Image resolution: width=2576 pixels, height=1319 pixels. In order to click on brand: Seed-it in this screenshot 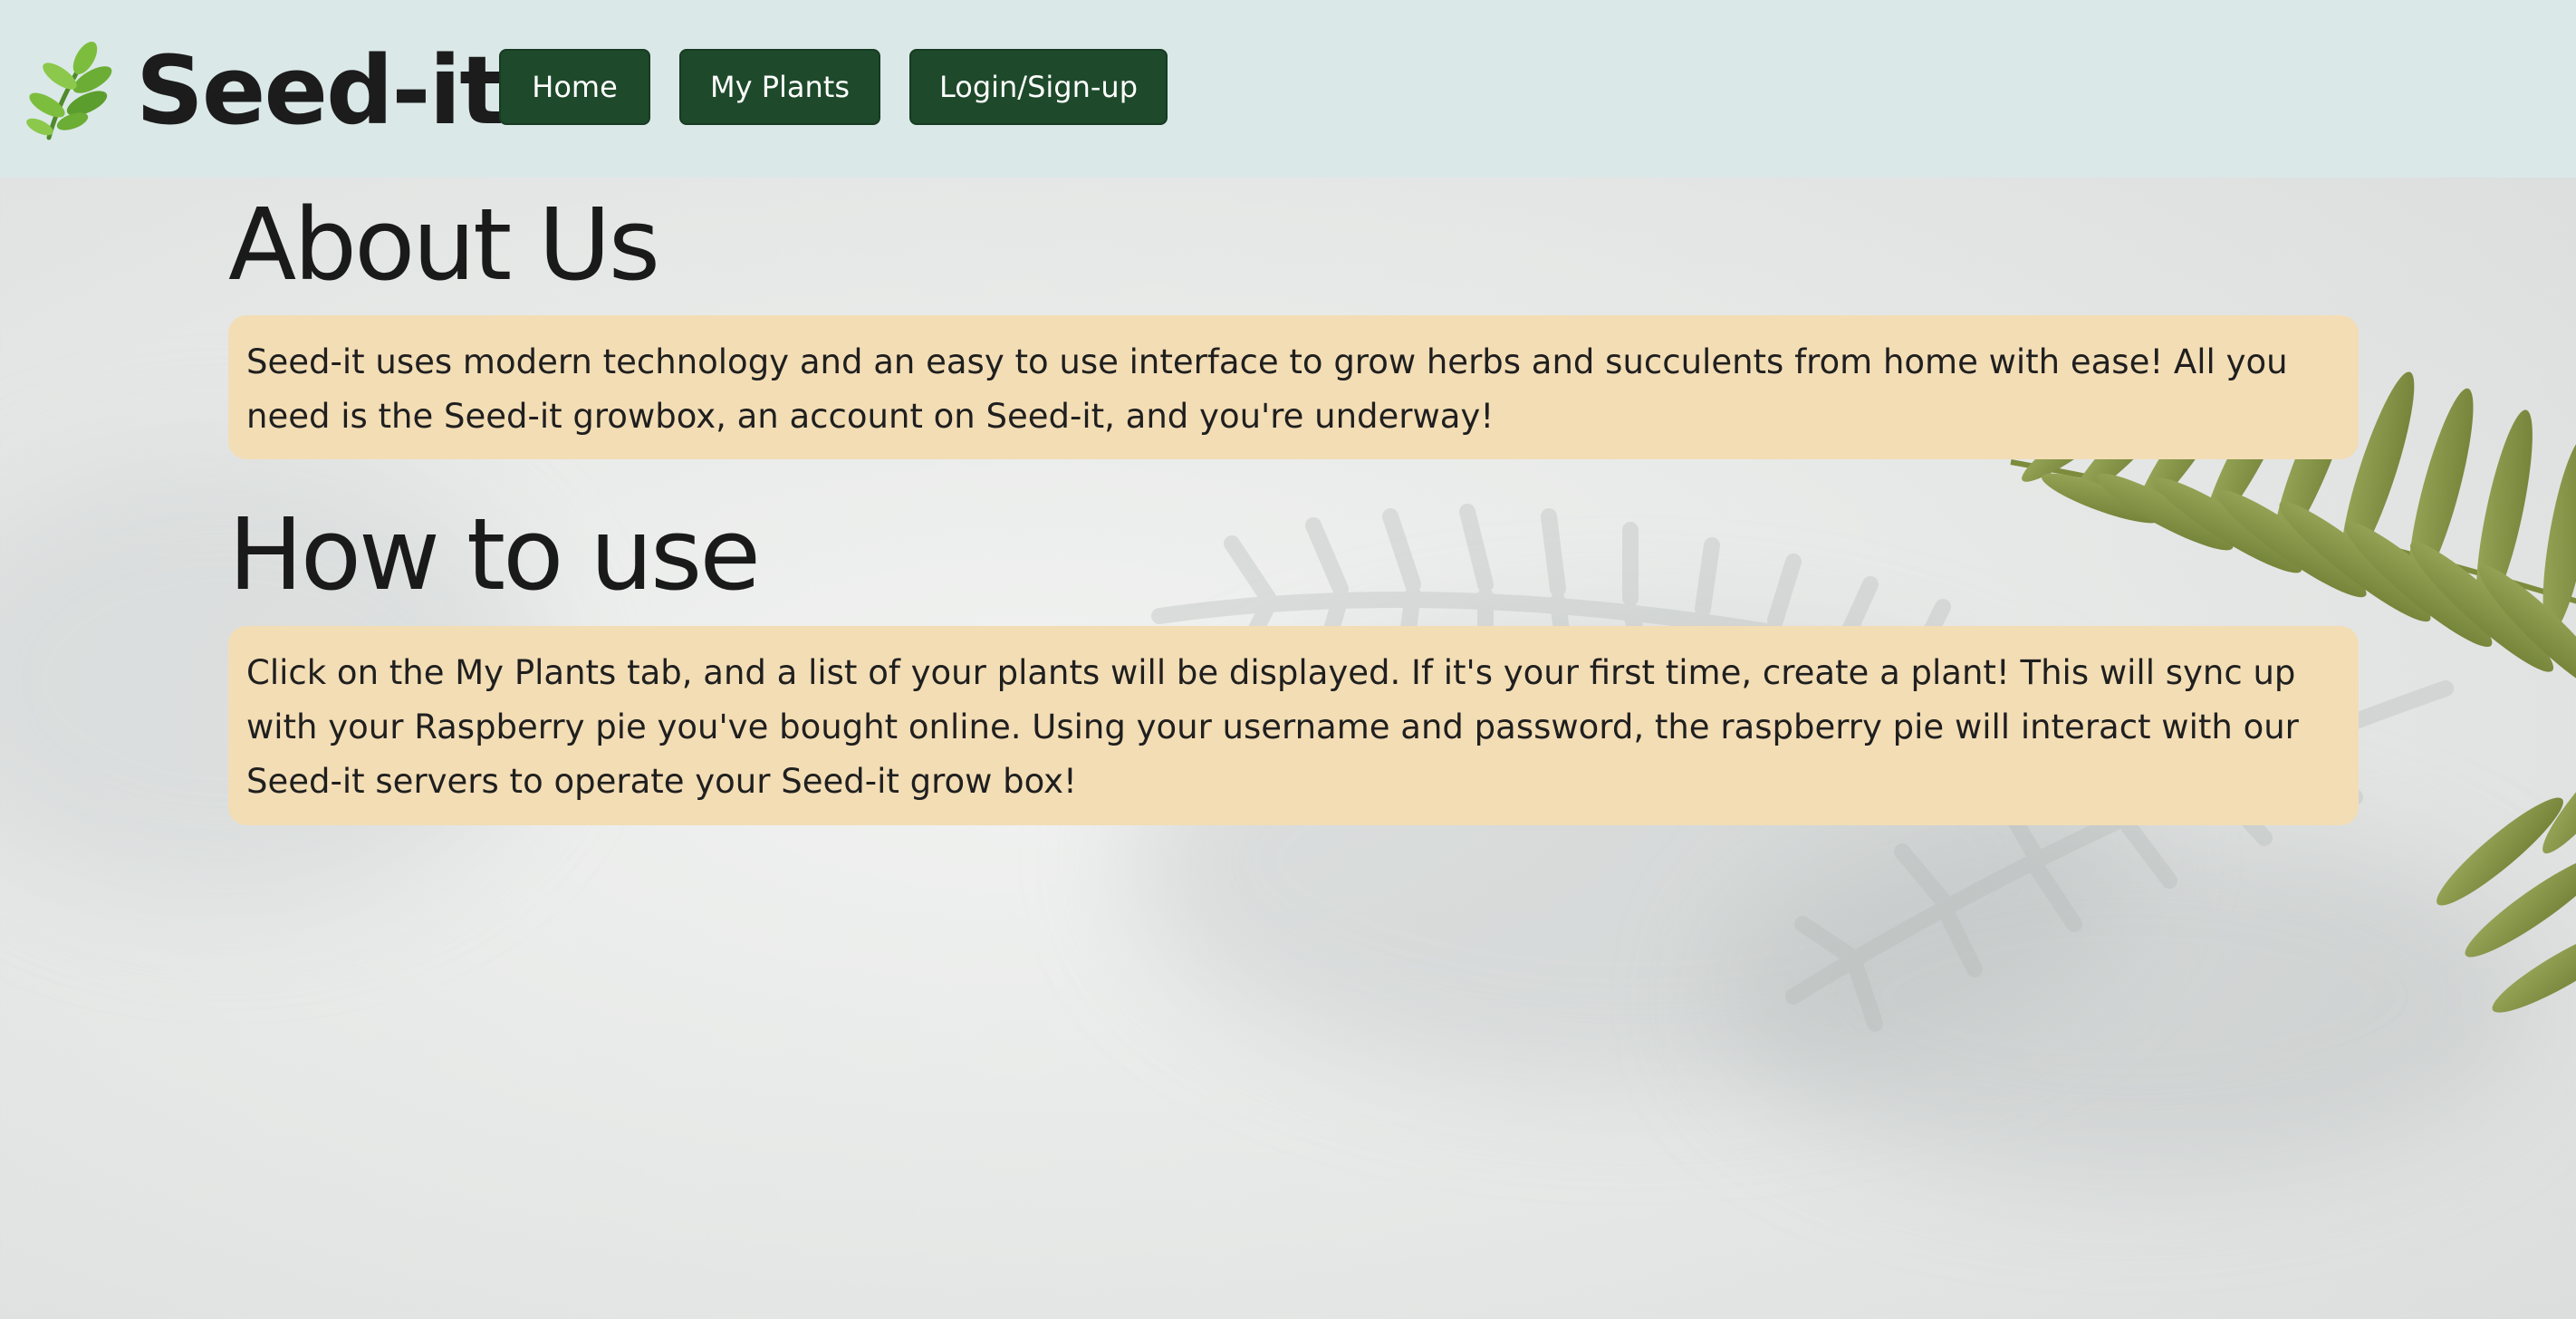, I will do `click(263, 90)`.